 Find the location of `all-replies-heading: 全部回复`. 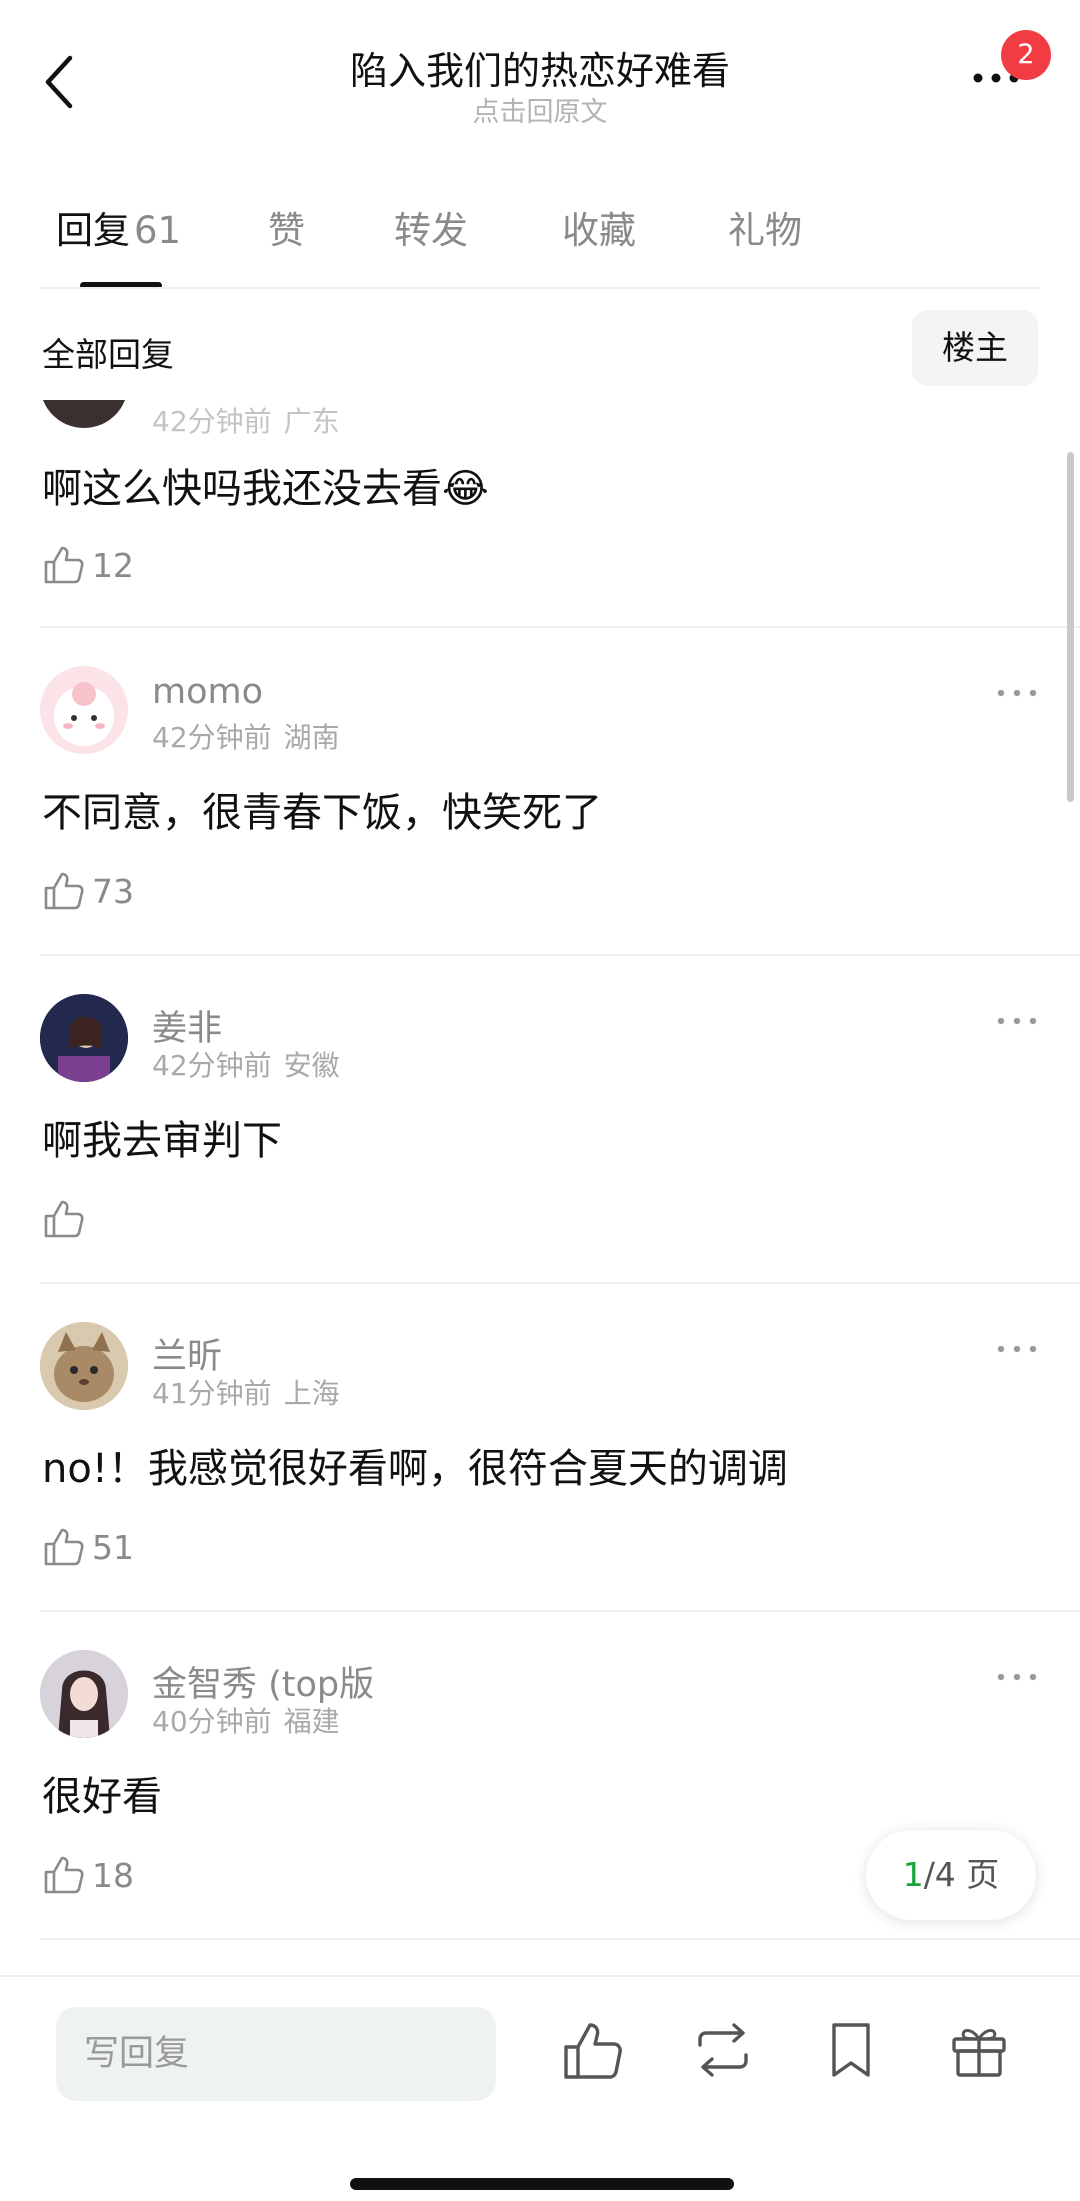

all-replies-heading: 全部回复 is located at coordinates (108, 354).